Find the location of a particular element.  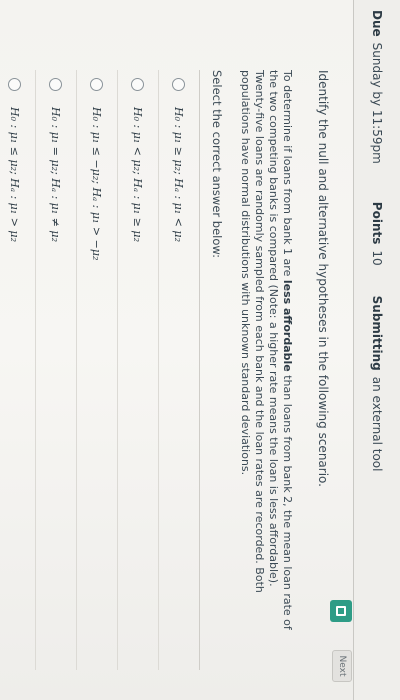

calculator-button is located at coordinates (341, 611).